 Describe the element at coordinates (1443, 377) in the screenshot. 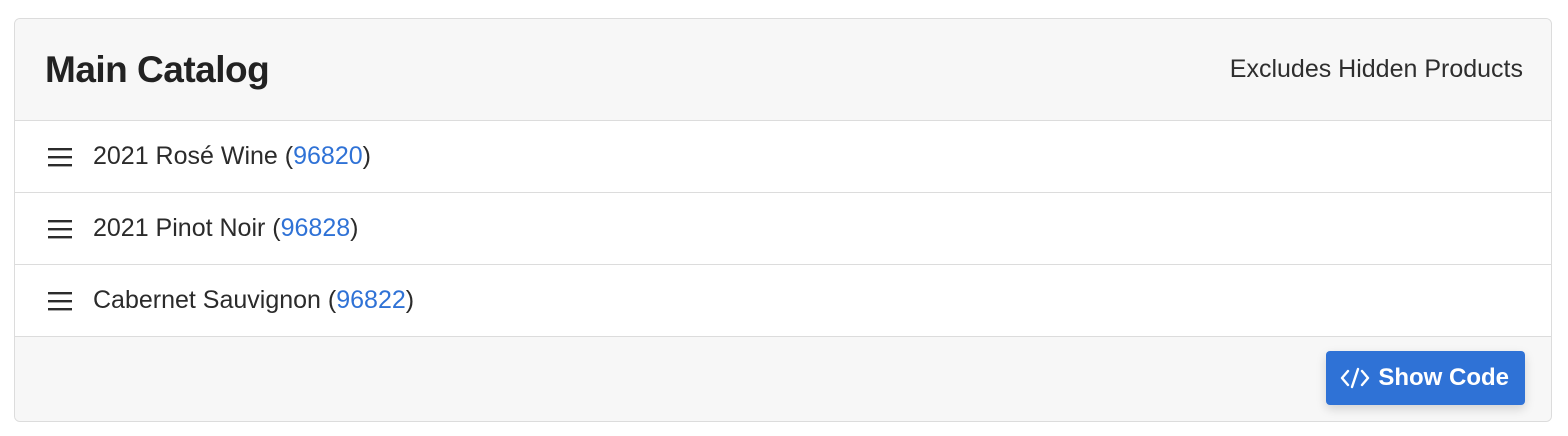

I see `show-code-label: Show Code` at that location.